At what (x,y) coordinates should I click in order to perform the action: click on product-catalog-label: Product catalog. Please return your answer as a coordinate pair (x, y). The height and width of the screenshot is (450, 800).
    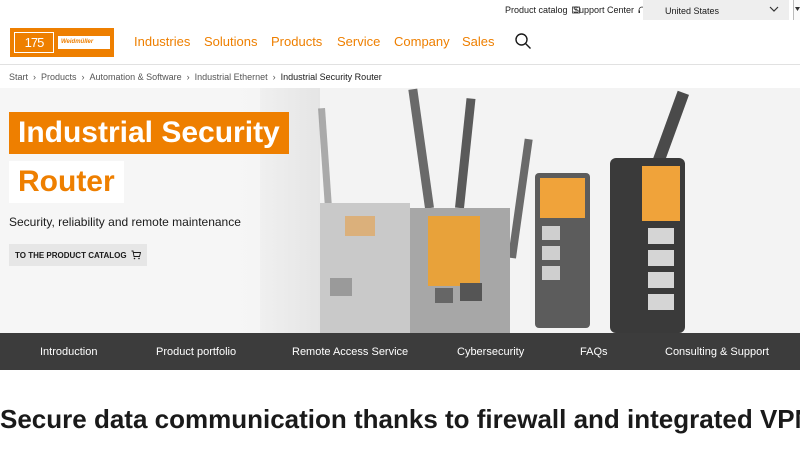
    Looking at the image, I should click on (536, 10).